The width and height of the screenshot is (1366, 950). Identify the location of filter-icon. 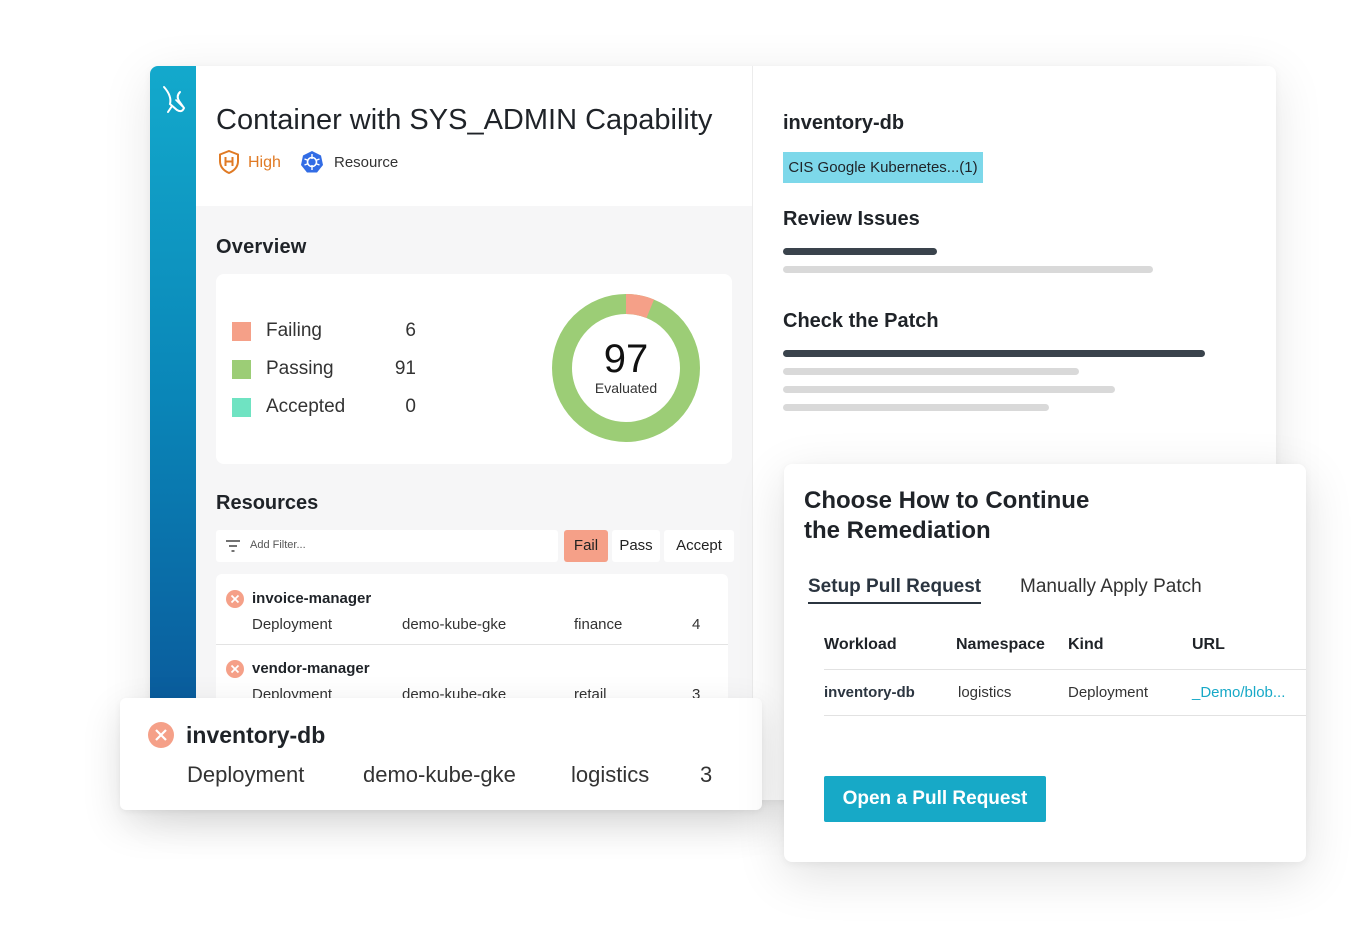
(233, 546).